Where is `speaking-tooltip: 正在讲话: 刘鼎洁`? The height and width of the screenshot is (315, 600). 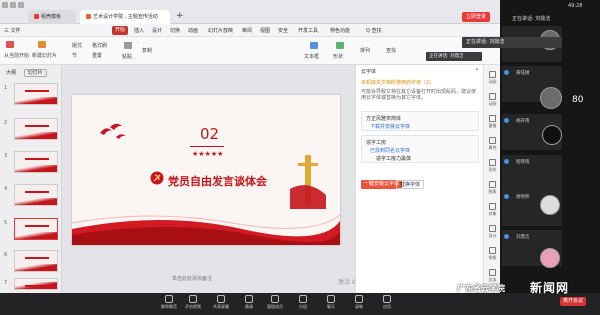
speaking-tooltip: 正在讲话: 刘鼎洁 is located at coordinates (512, 42).